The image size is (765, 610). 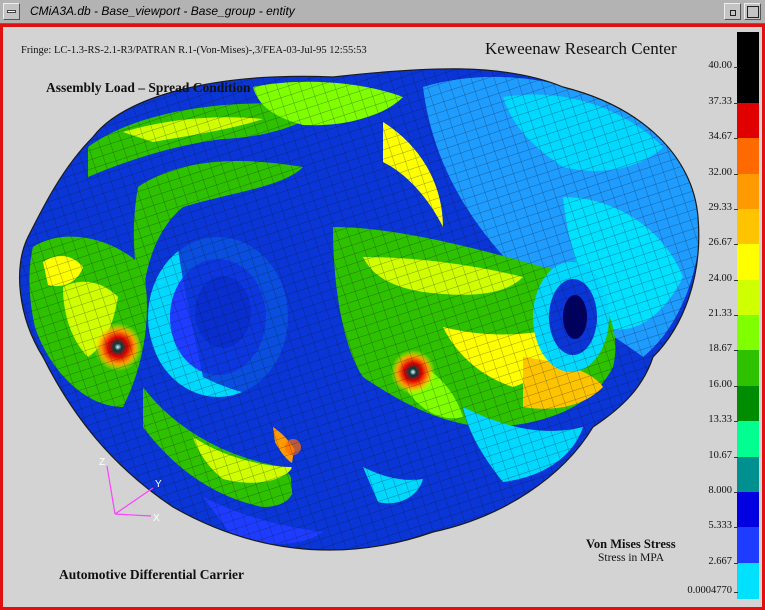 What do you see at coordinates (720, 561) in the screenshot?
I see `legend-tick-label: 2.667` at bounding box center [720, 561].